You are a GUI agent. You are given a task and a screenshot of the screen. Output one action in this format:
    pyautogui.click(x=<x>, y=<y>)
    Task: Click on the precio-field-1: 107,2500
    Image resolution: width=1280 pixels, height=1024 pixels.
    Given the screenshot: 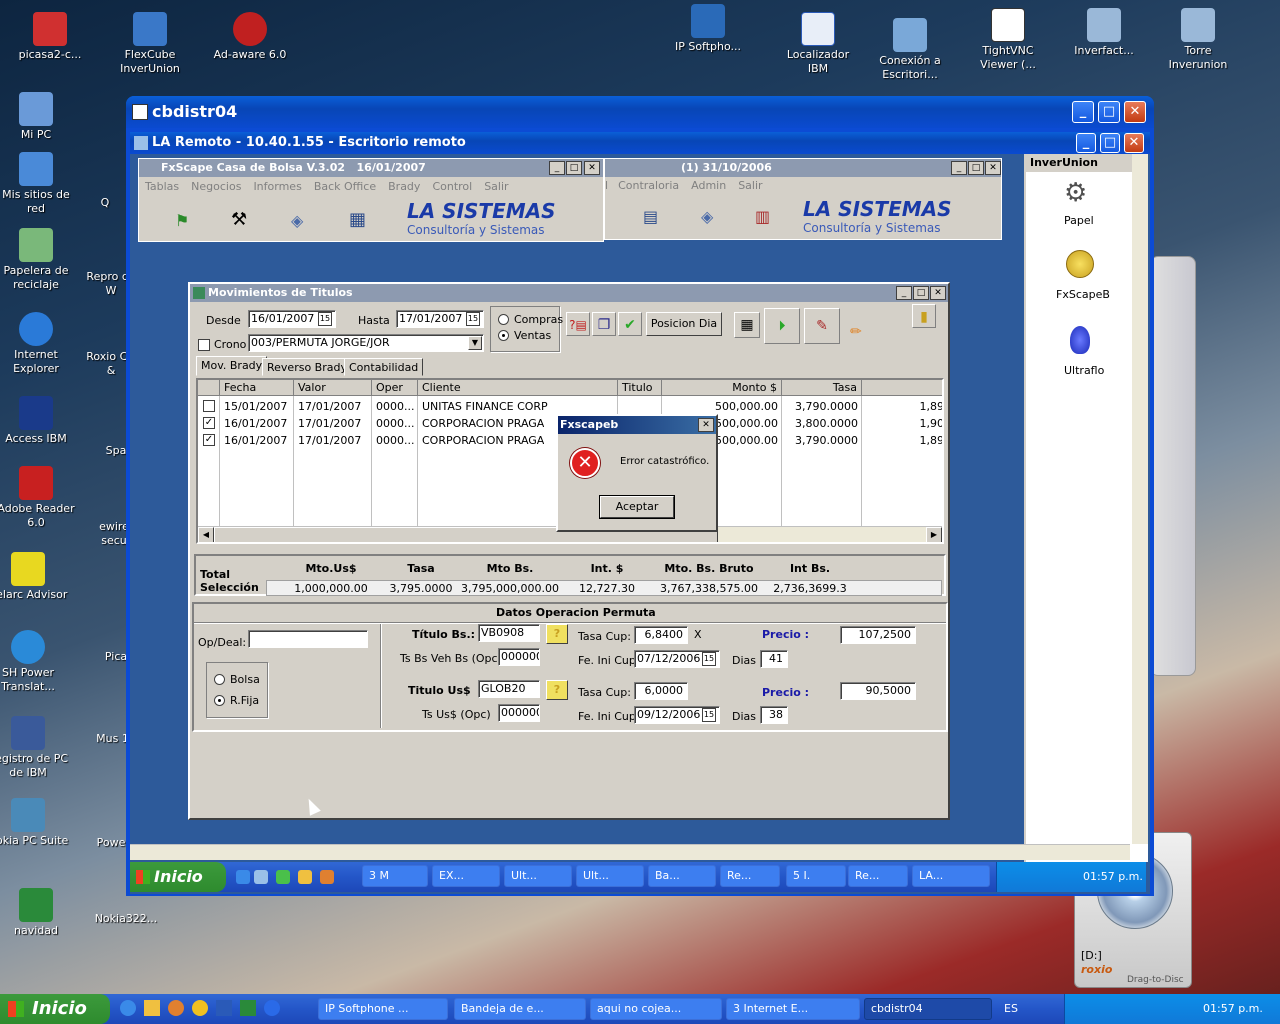 What is the action you would take?
    pyautogui.click(x=878, y=635)
    